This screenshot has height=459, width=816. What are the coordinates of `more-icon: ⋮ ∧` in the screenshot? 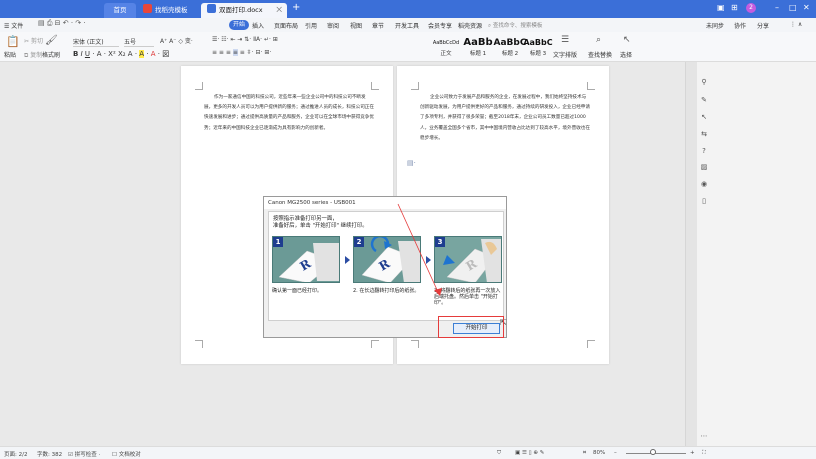 It's located at (796, 24).